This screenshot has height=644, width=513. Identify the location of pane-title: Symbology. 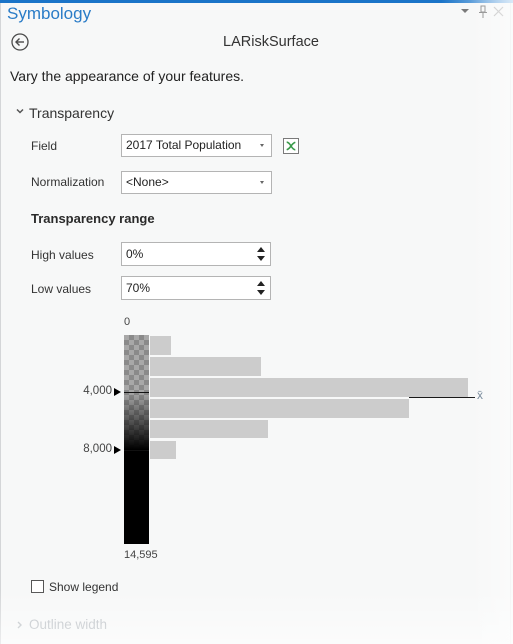
(49, 13).